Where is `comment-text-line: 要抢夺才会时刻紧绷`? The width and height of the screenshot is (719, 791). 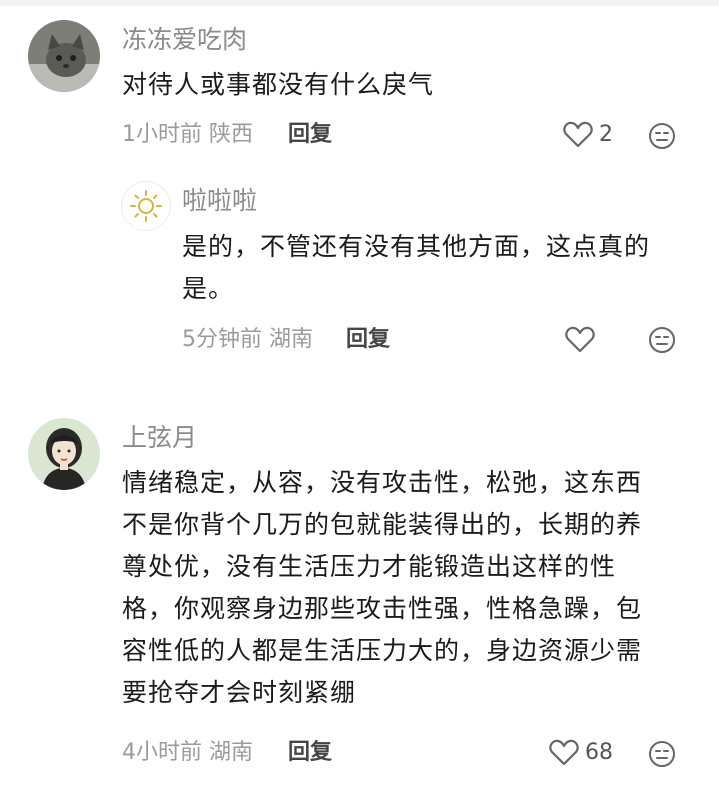
comment-text-line: 要抢夺才会时刻紧绷 is located at coordinates (239, 692).